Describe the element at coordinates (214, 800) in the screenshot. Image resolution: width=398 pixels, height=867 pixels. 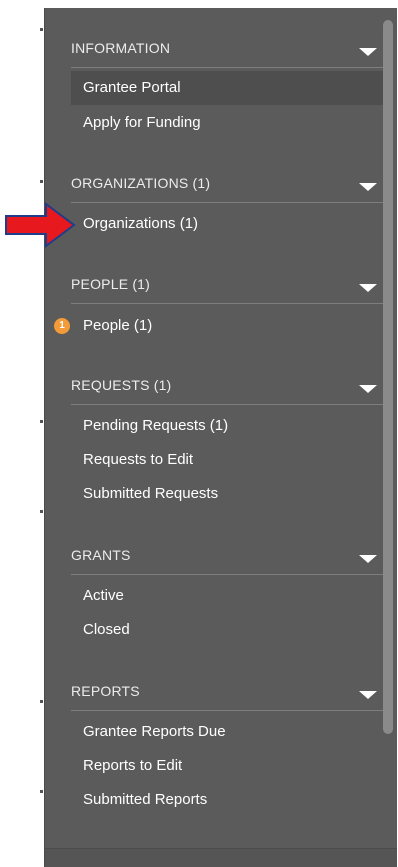
I see `sidebar-item-submitted-reports: Submitted Reports` at that location.